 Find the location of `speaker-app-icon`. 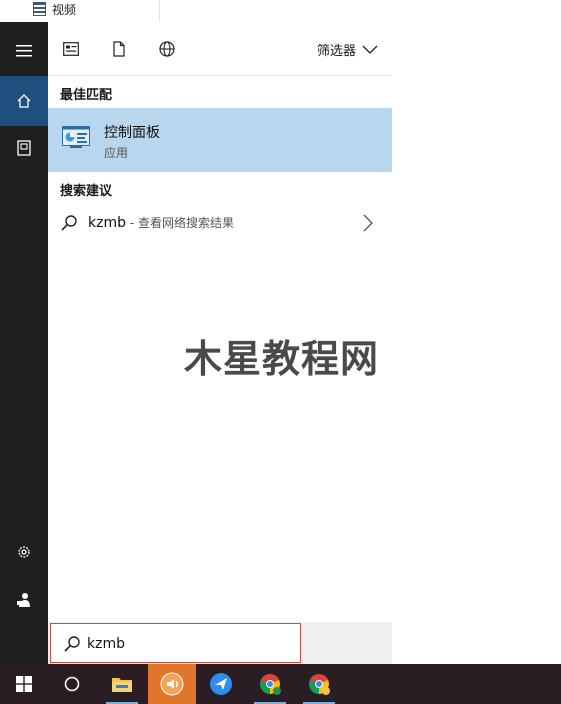

speaker-app-icon is located at coordinates (172, 684).